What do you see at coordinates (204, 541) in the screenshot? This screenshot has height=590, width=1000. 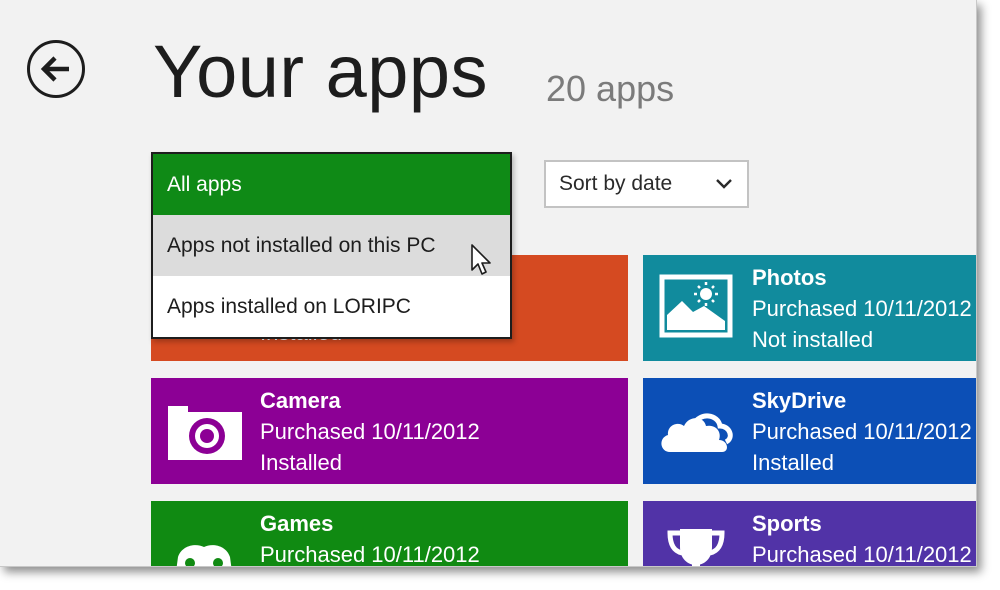 I see `controller-icon` at bounding box center [204, 541].